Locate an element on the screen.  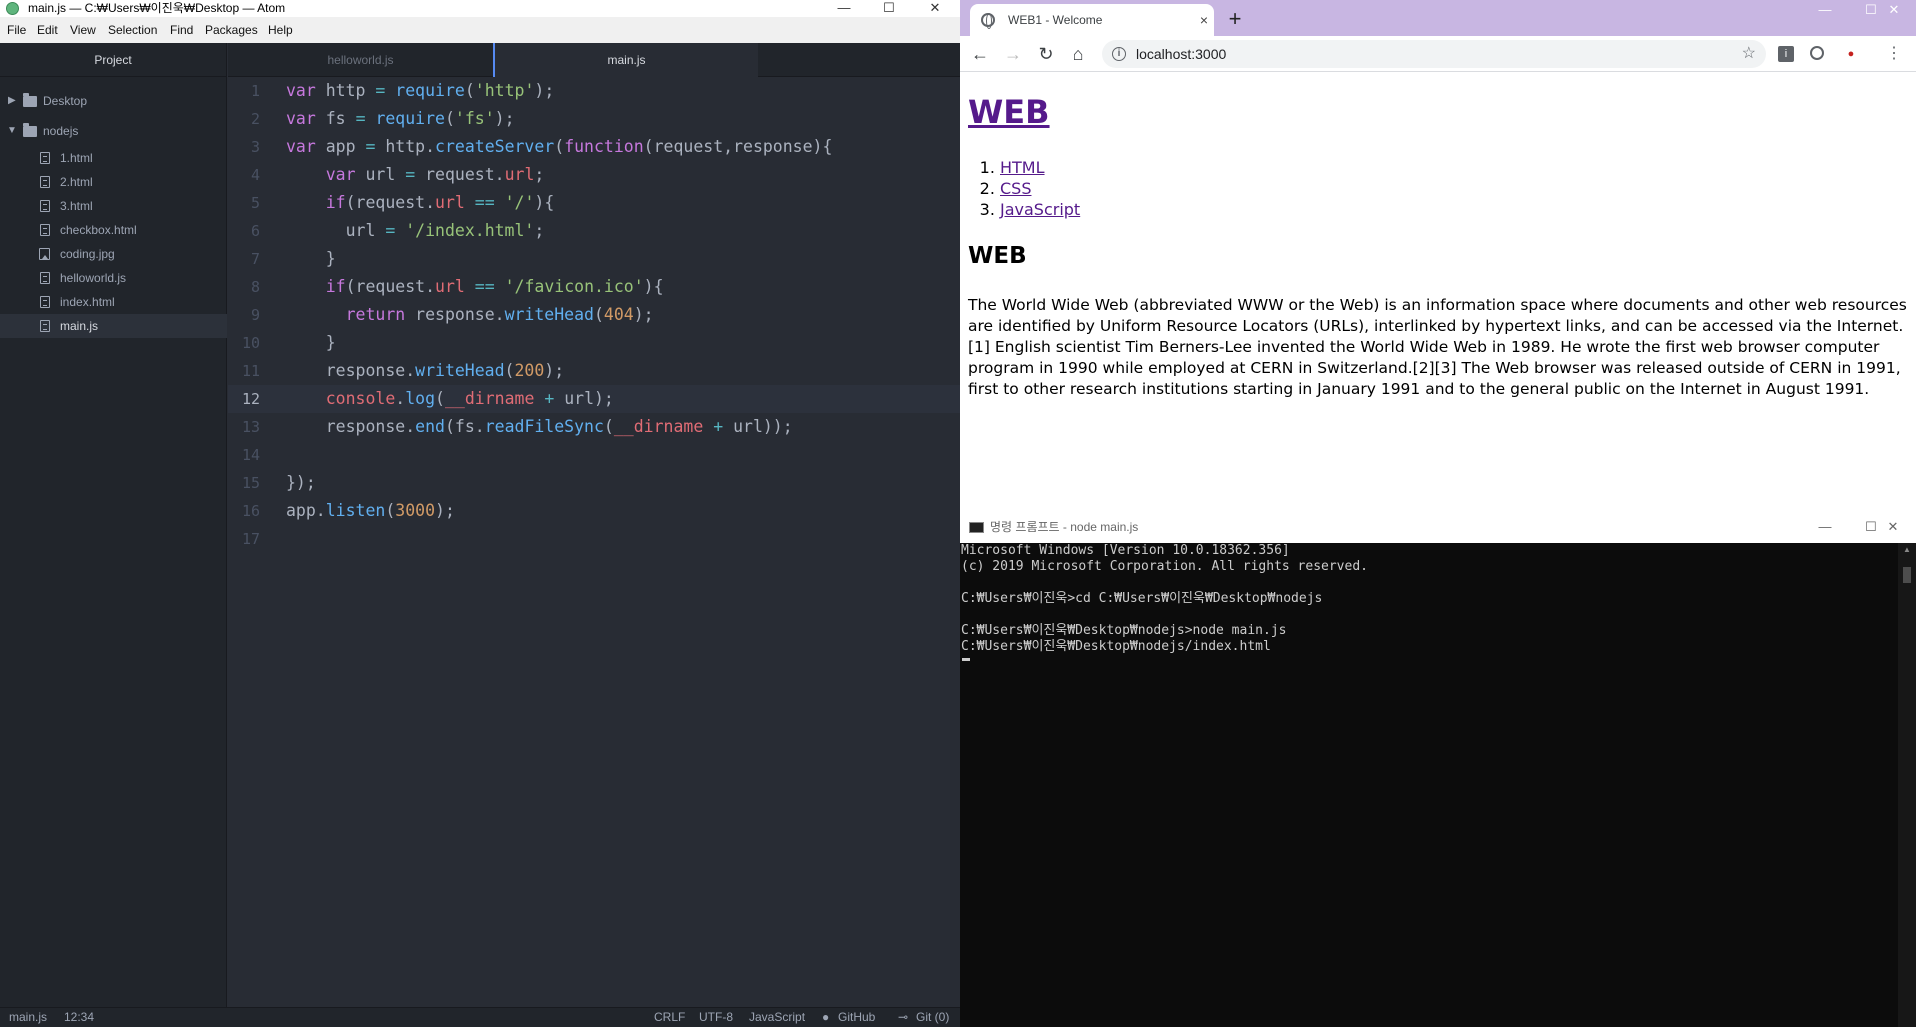
status-github: GitHub is located at coordinates (856, 1017).